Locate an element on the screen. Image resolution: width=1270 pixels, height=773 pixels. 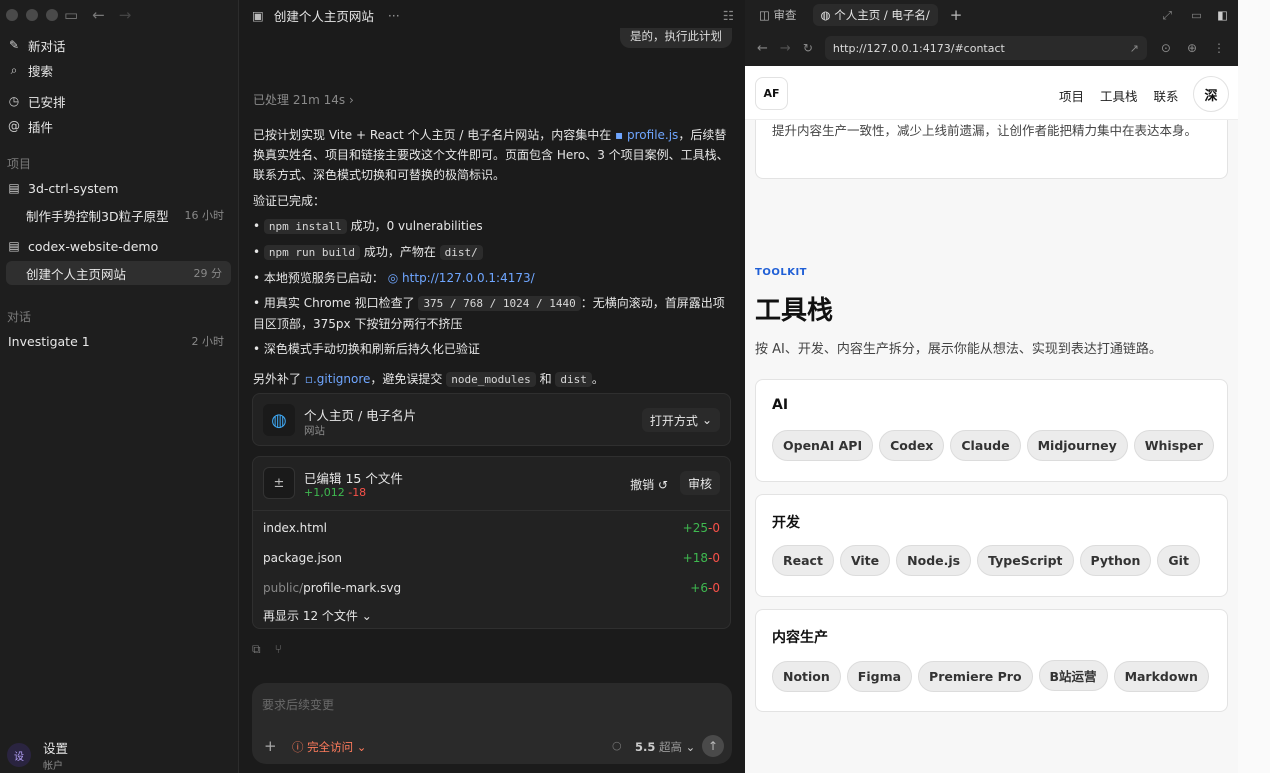
forward-arrow-icon: → is located at coordinates (125, 15).